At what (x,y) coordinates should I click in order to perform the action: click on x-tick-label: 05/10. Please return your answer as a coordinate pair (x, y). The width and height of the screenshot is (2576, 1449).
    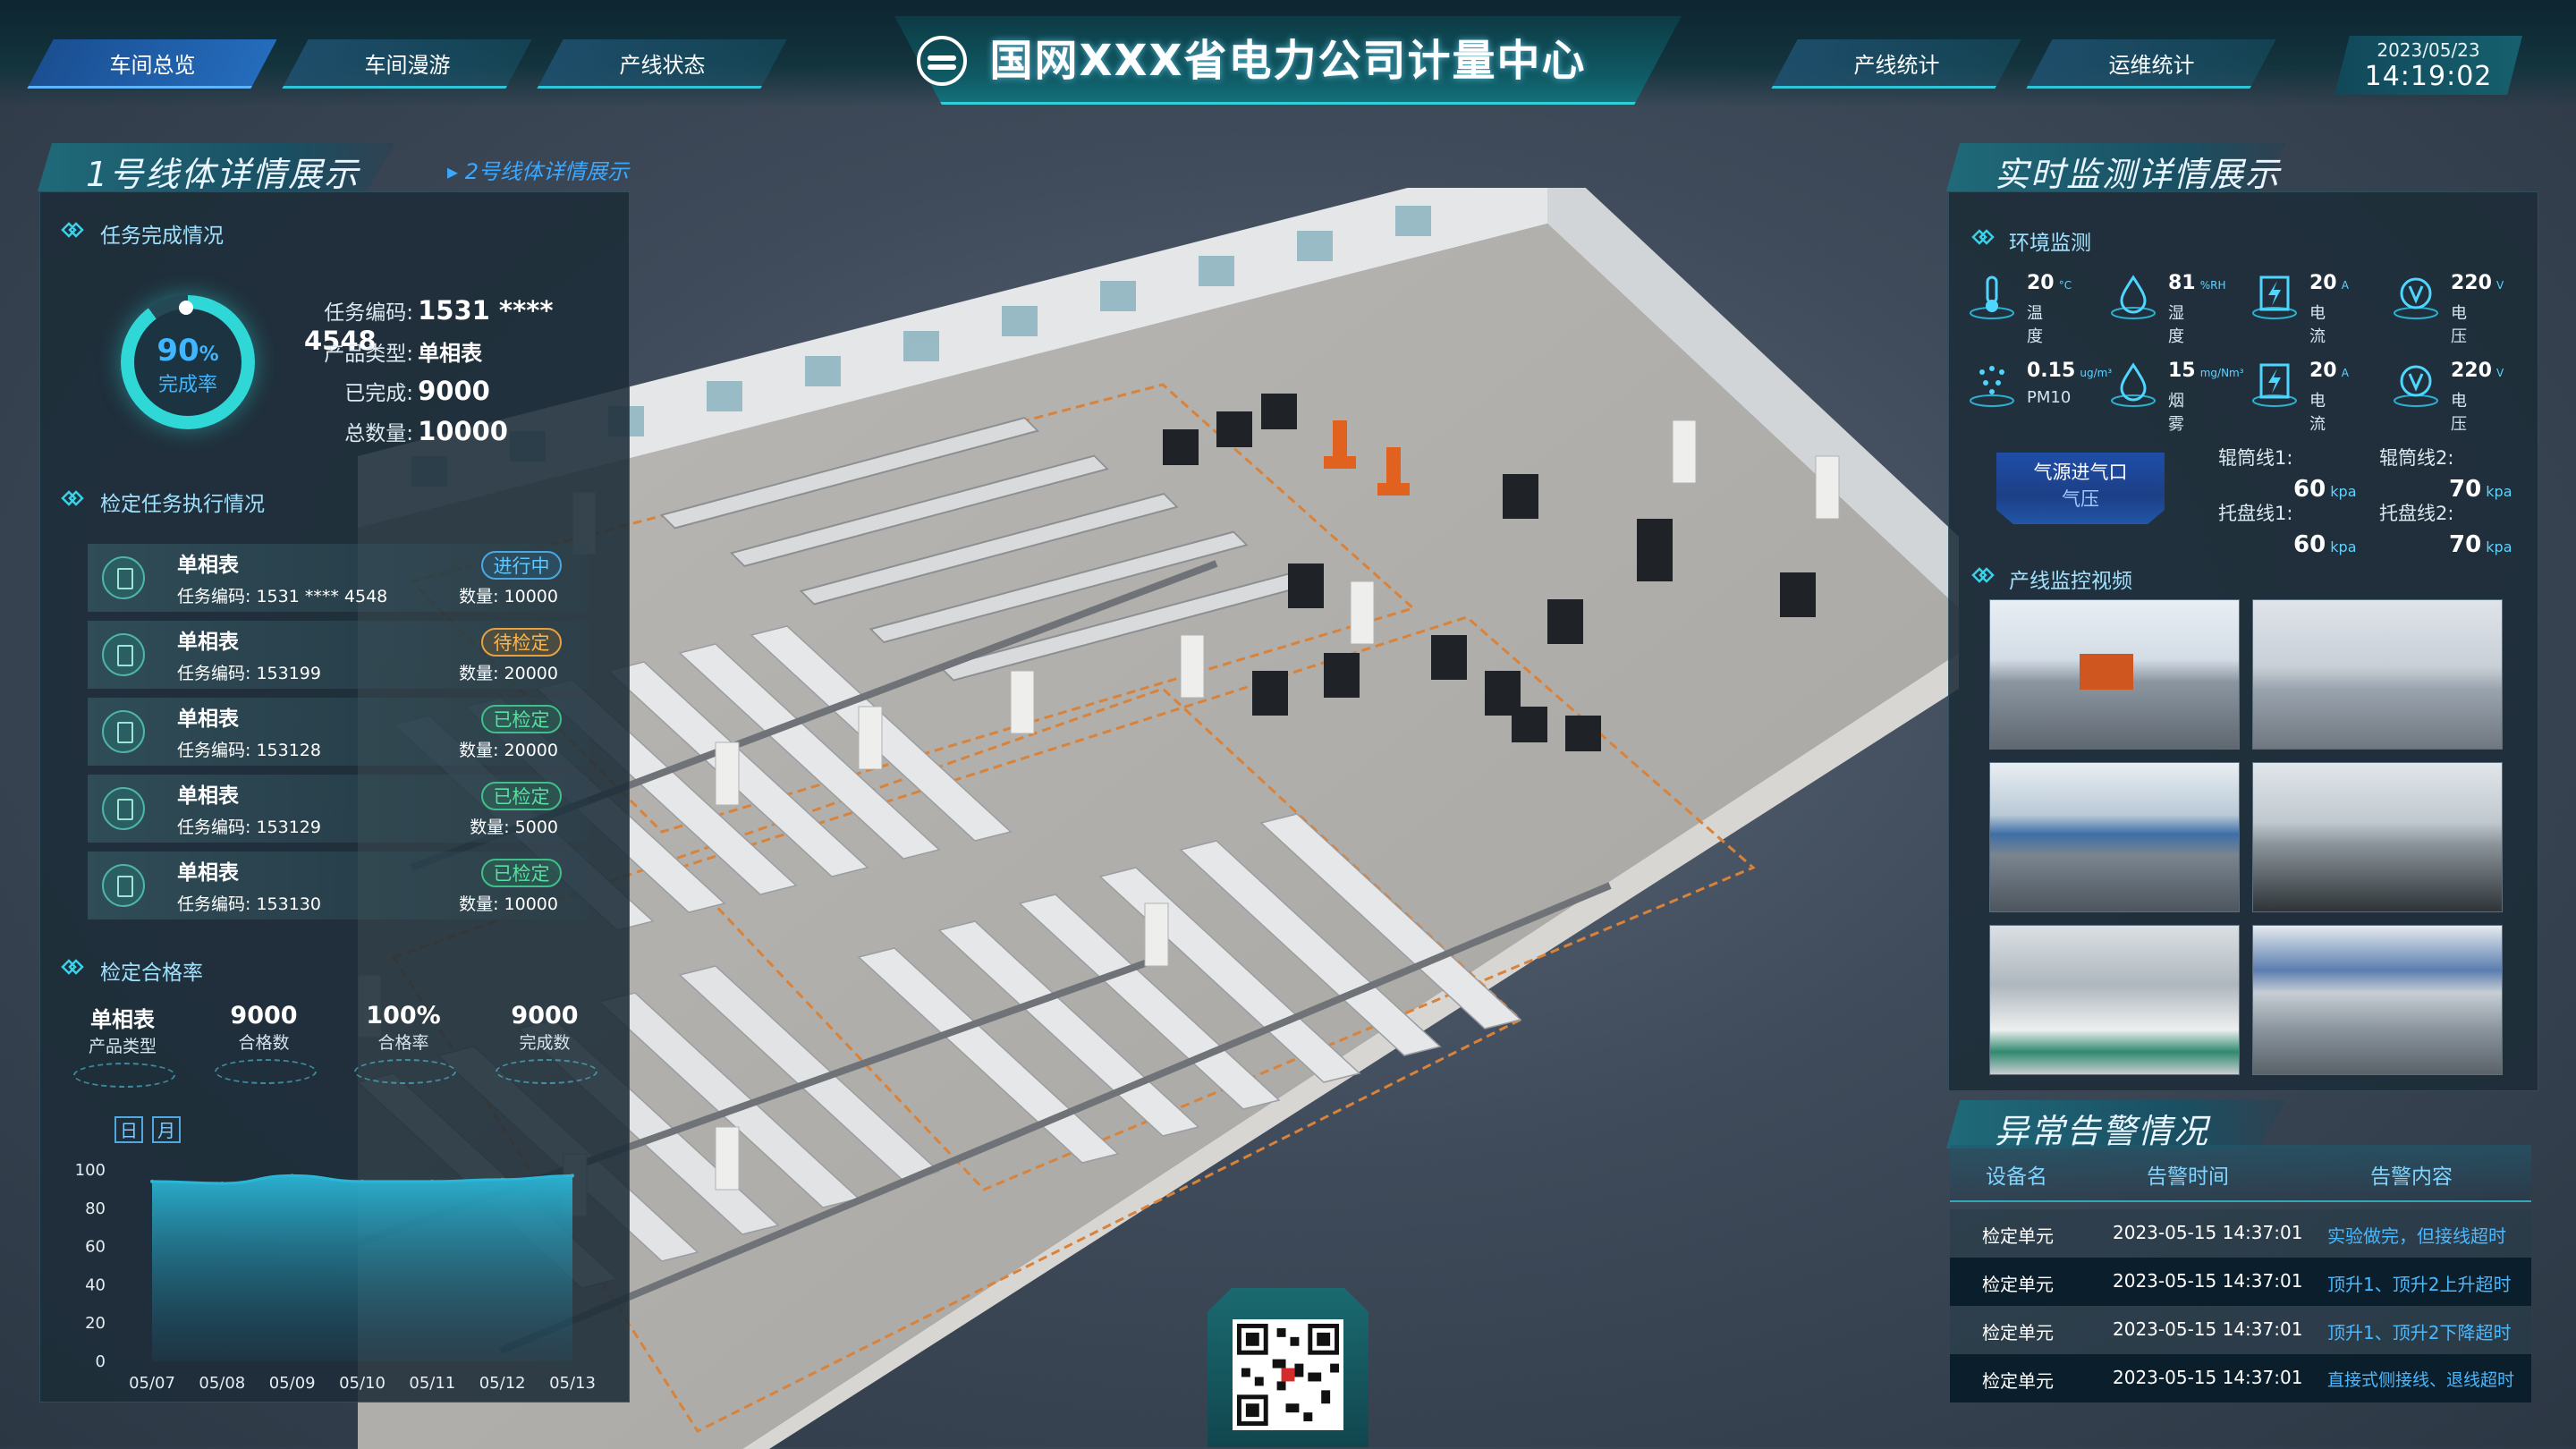
    Looking at the image, I should click on (362, 1383).